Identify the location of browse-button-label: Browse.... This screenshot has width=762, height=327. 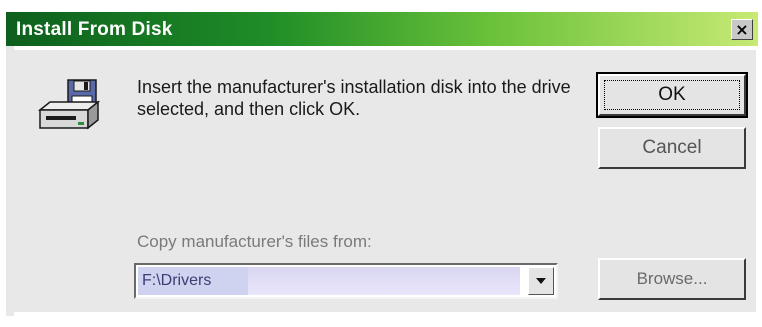
(672, 278).